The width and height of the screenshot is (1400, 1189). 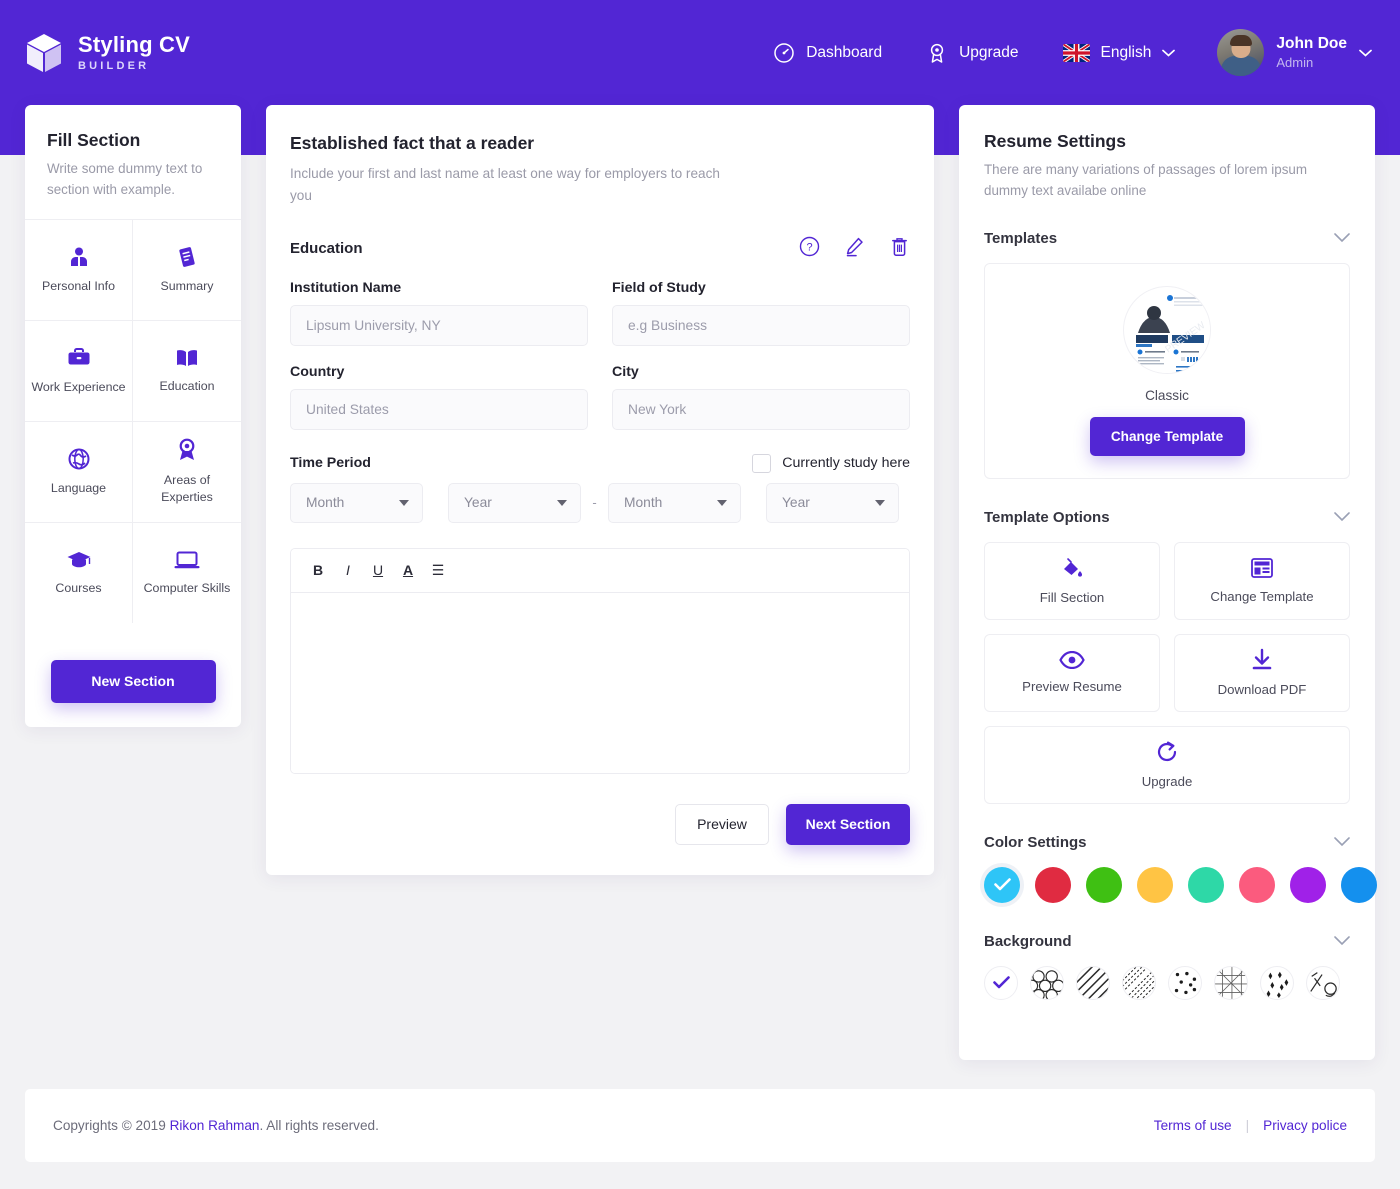 I want to click on user-menu: John Doe Admin, so click(x=1284, y=52).